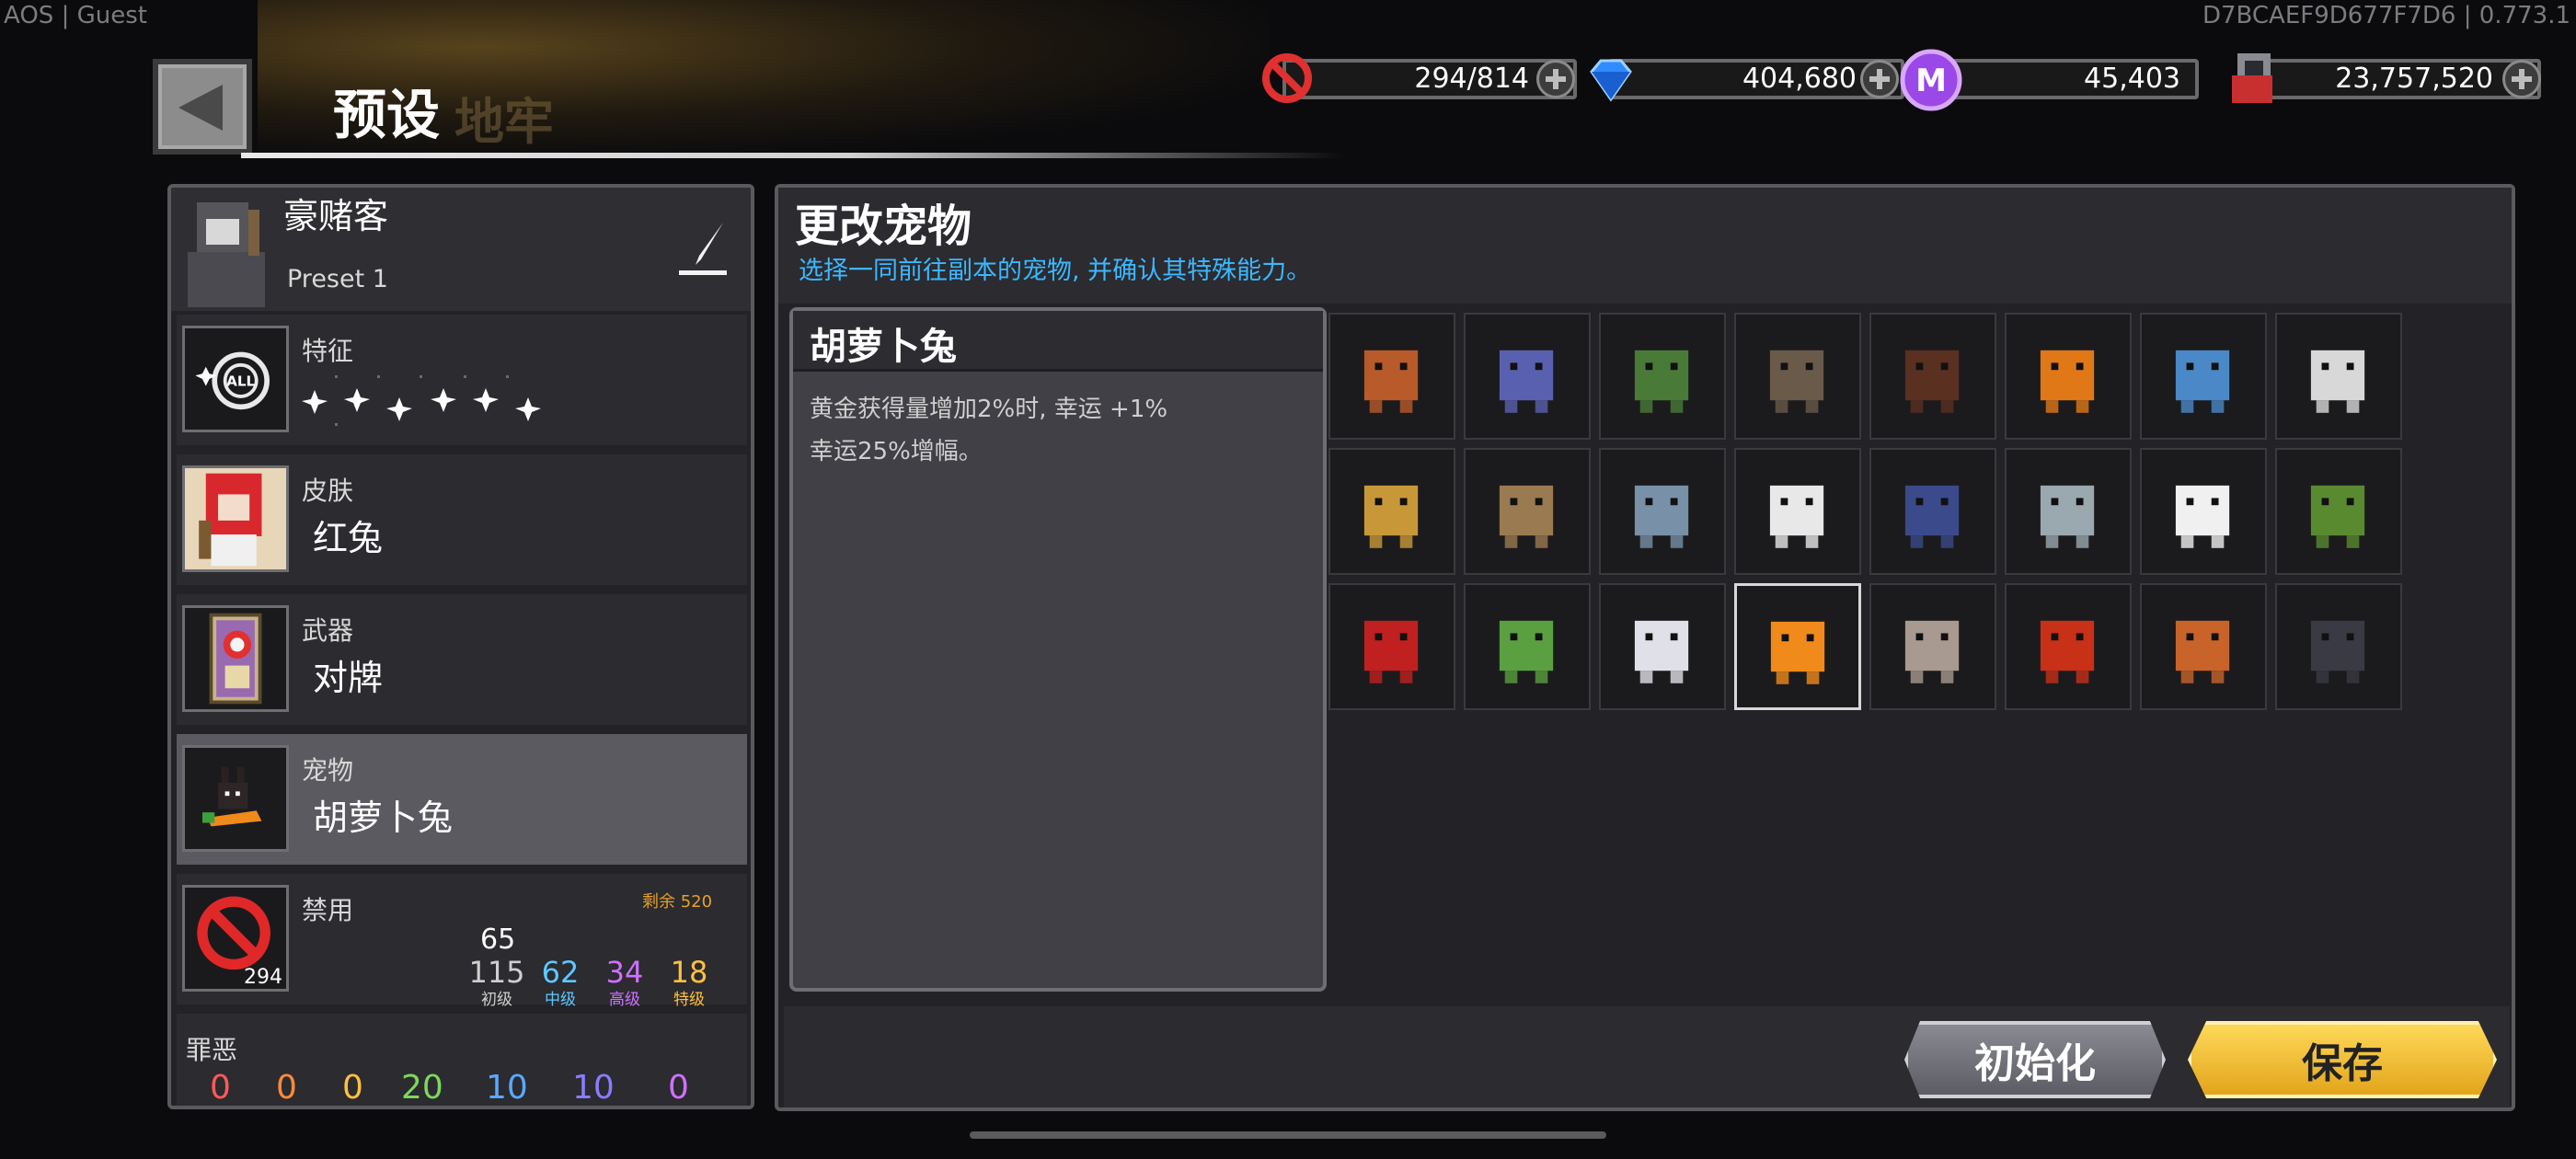 Image resolution: width=2576 pixels, height=1159 pixels. Describe the element at coordinates (462, 659) in the screenshot. I see `weapon-row: 武器 对牌` at that location.